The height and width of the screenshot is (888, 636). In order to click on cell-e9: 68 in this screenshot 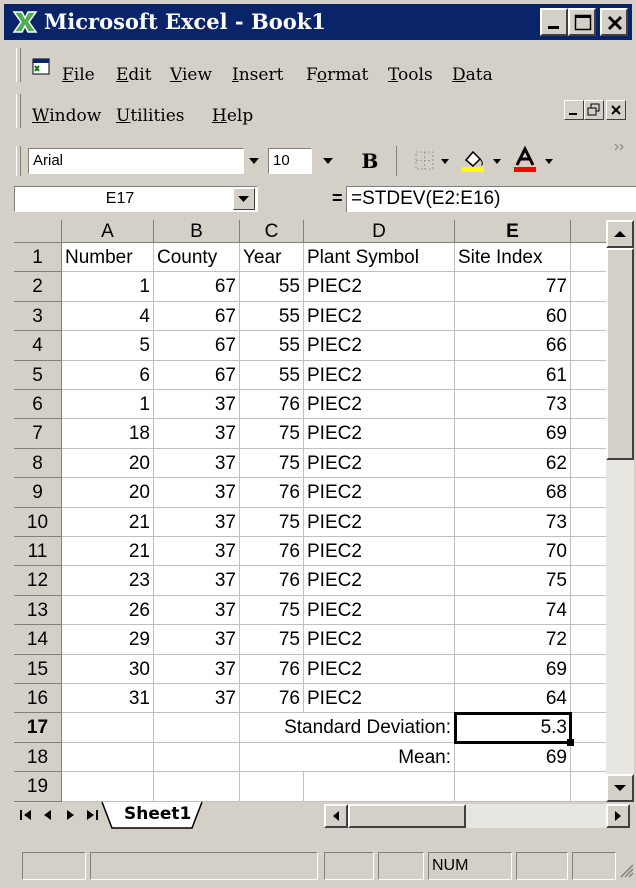, I will do `click(513, 493)`.